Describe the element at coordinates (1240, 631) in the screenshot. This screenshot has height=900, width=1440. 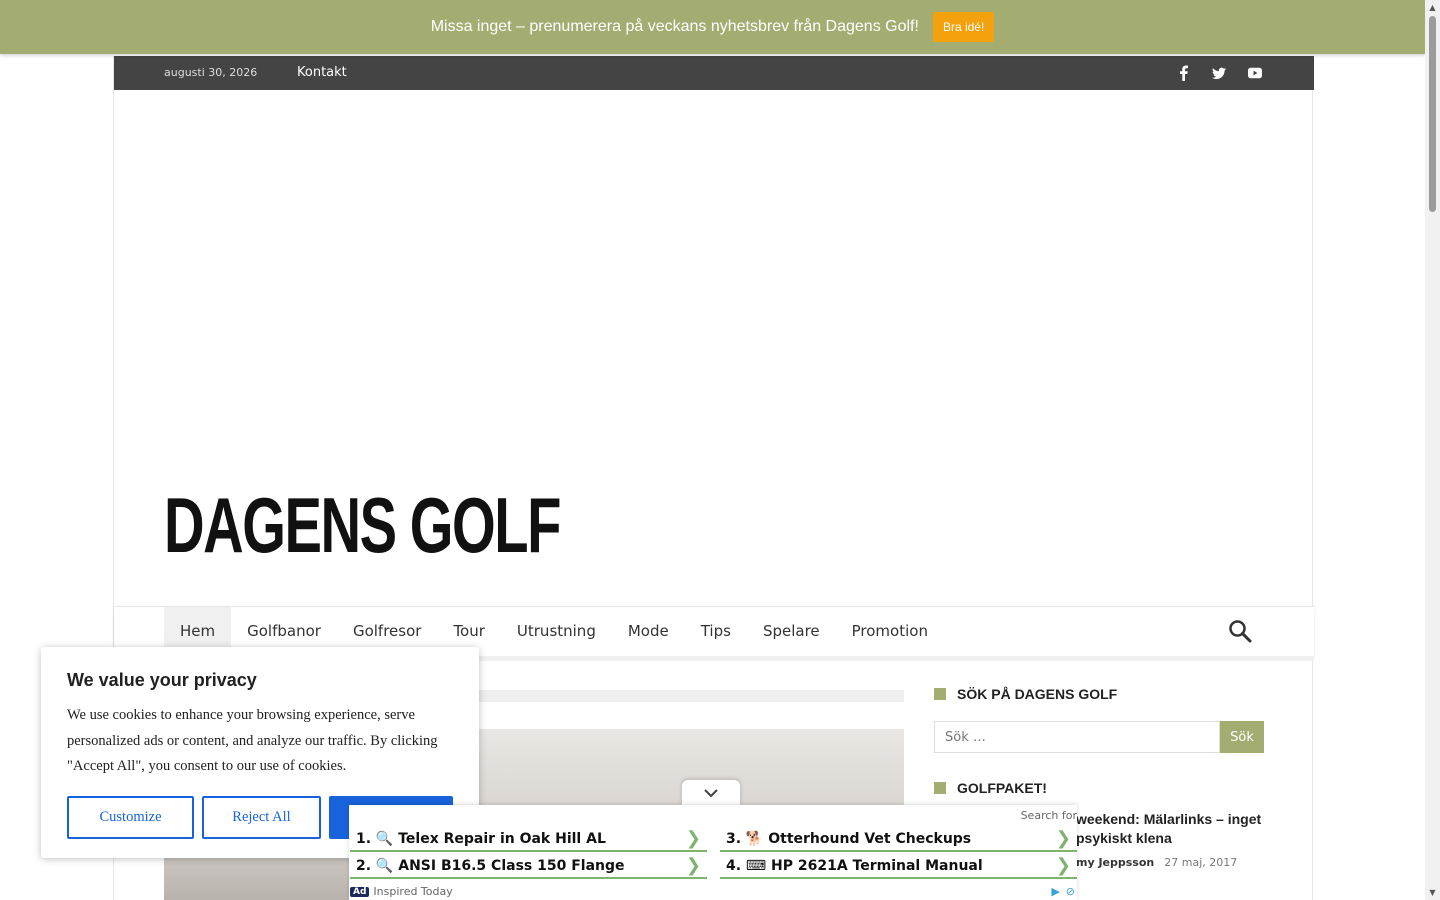
I see `search-icon` at that location.